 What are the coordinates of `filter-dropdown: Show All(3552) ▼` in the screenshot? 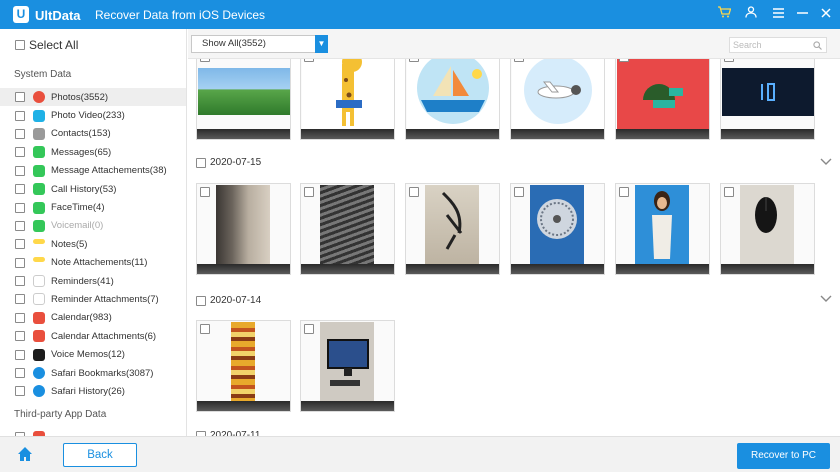 It's located at (259, 44).